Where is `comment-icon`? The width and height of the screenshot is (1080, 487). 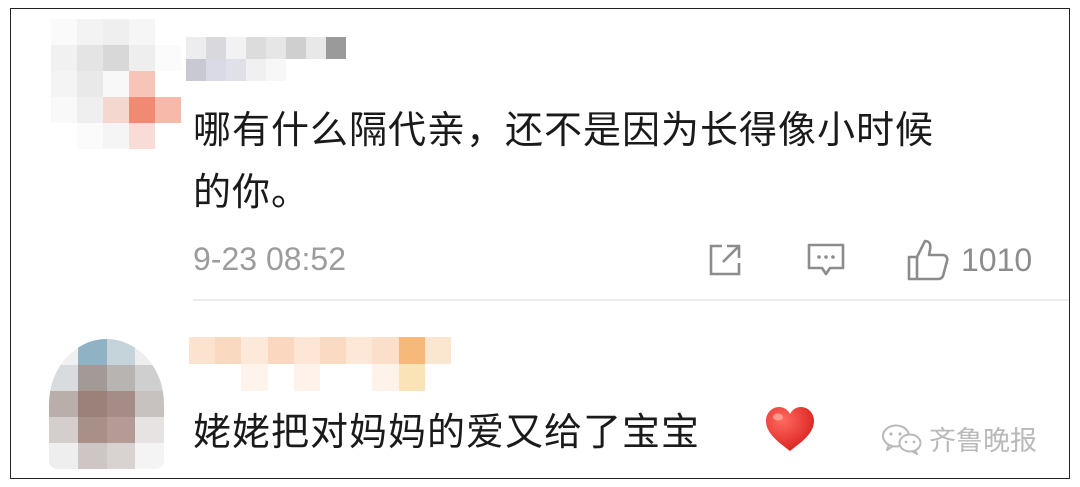
comment-icon is located at coordinates (826, 259).